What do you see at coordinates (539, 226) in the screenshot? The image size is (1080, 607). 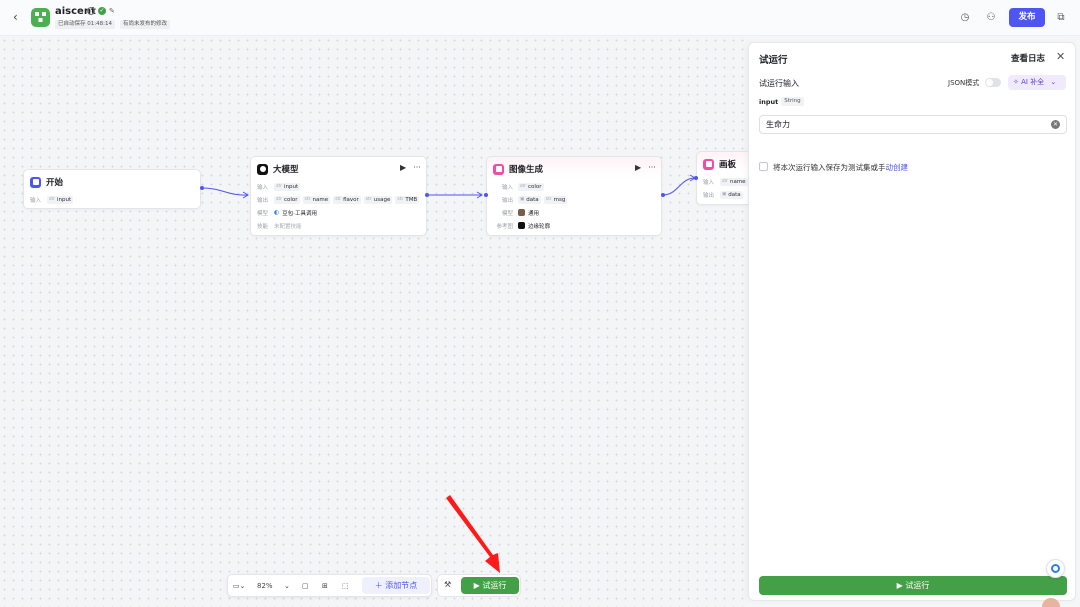 I see `reference-value: 边缘轮廓` at bounding box center [539, 226].